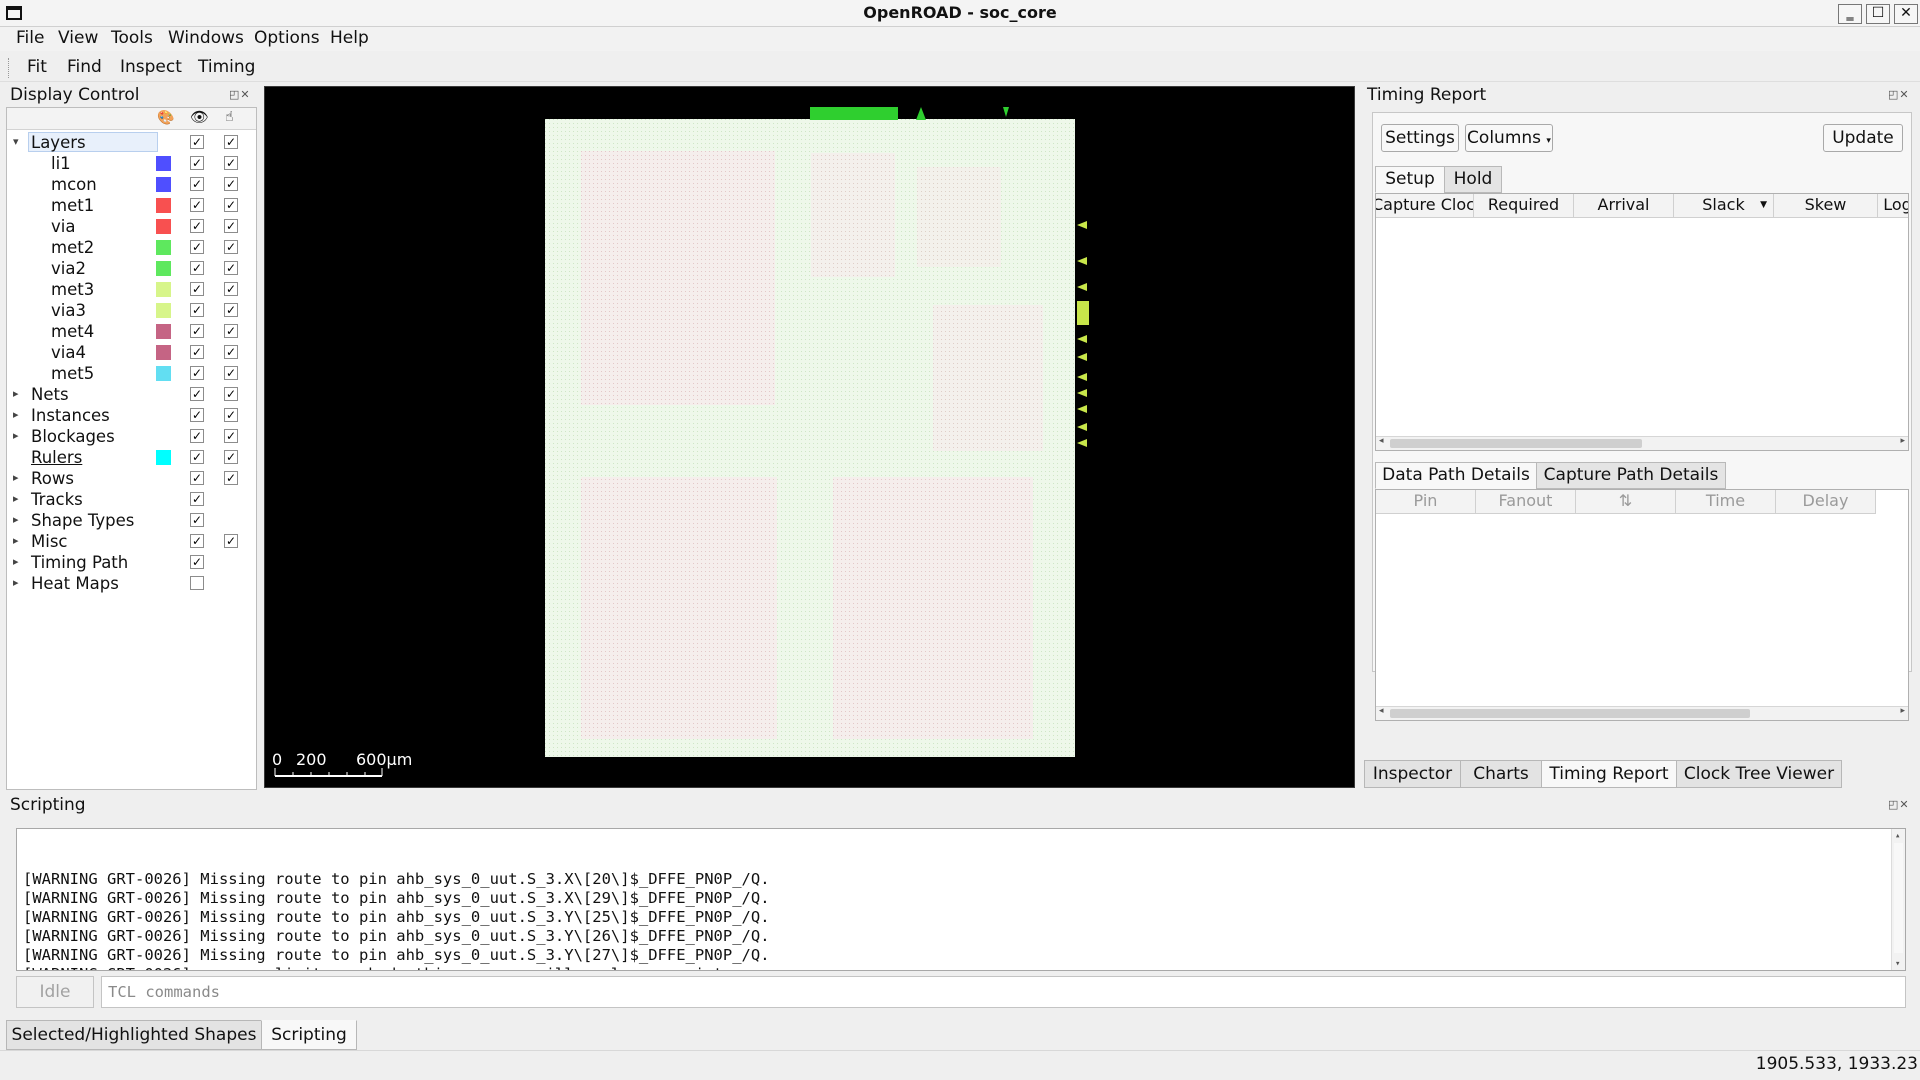 The image size is (1920, 1080). I want to click on details-scroll-thumb, so click(1570, 713).